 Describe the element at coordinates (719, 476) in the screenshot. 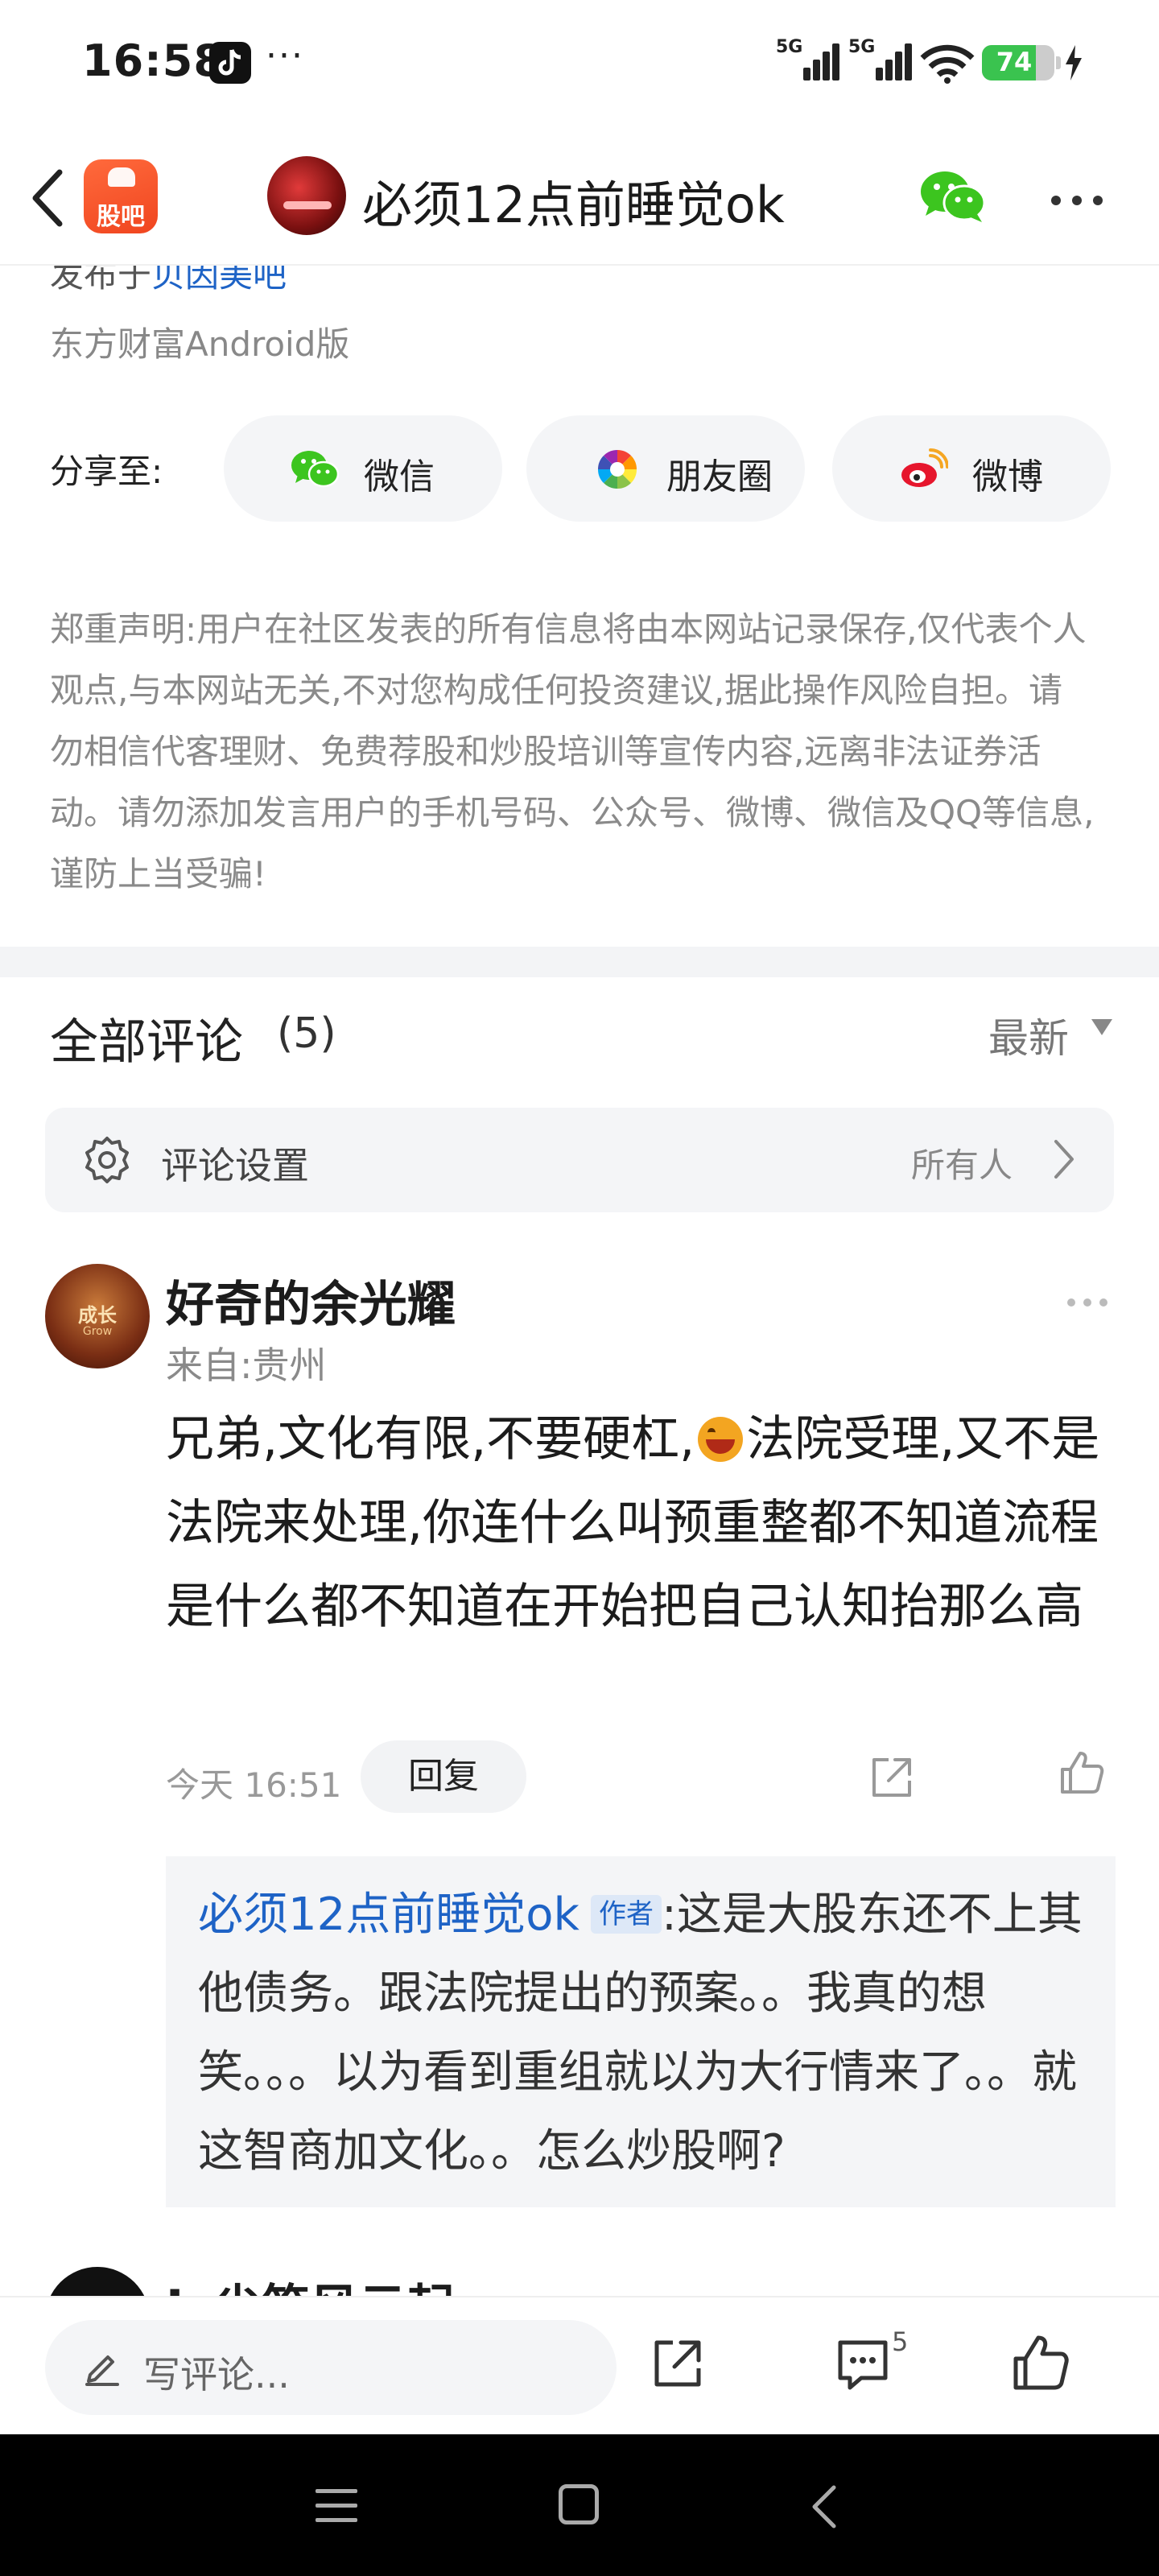

I see `share-moments-label: 朋友圈` at that location.